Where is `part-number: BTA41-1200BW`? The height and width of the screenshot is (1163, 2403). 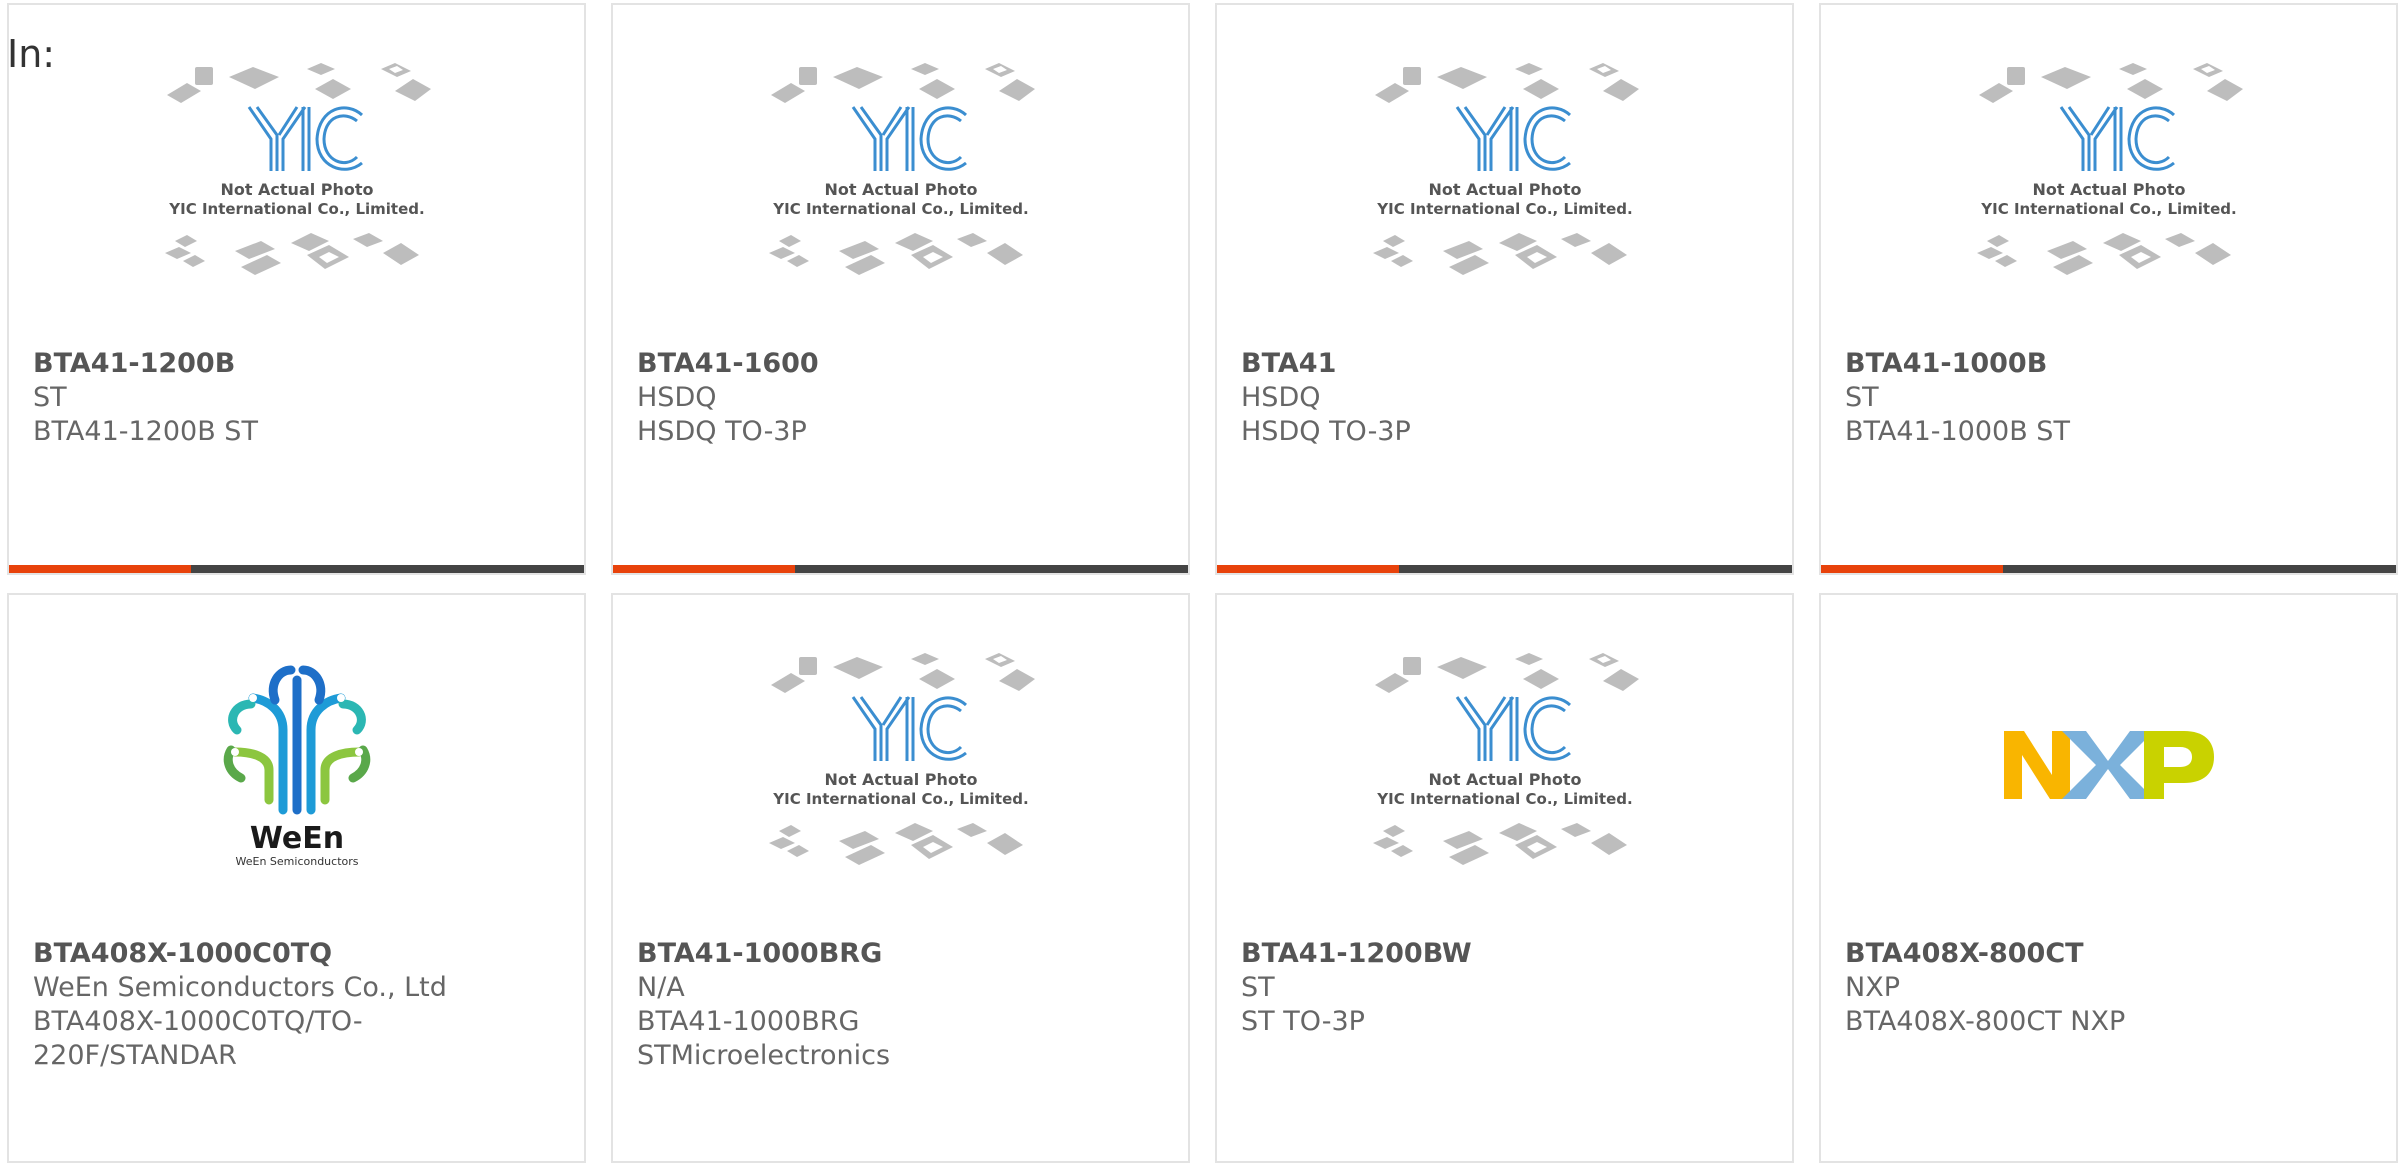
part-number: BTA41-1200BW is located at coordinates (1508, 954).